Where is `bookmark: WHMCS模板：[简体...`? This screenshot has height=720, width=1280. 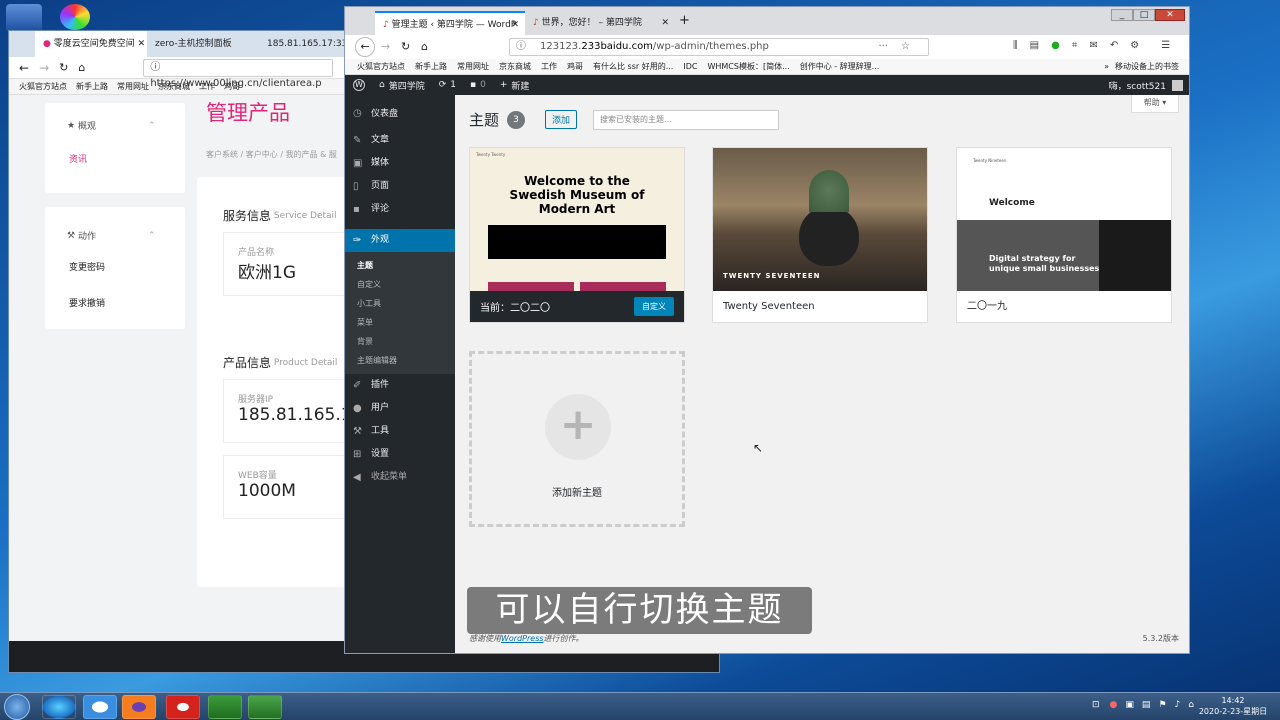 bookmark: WHMCS模板：[简体... is located at coordinates (748, 66).